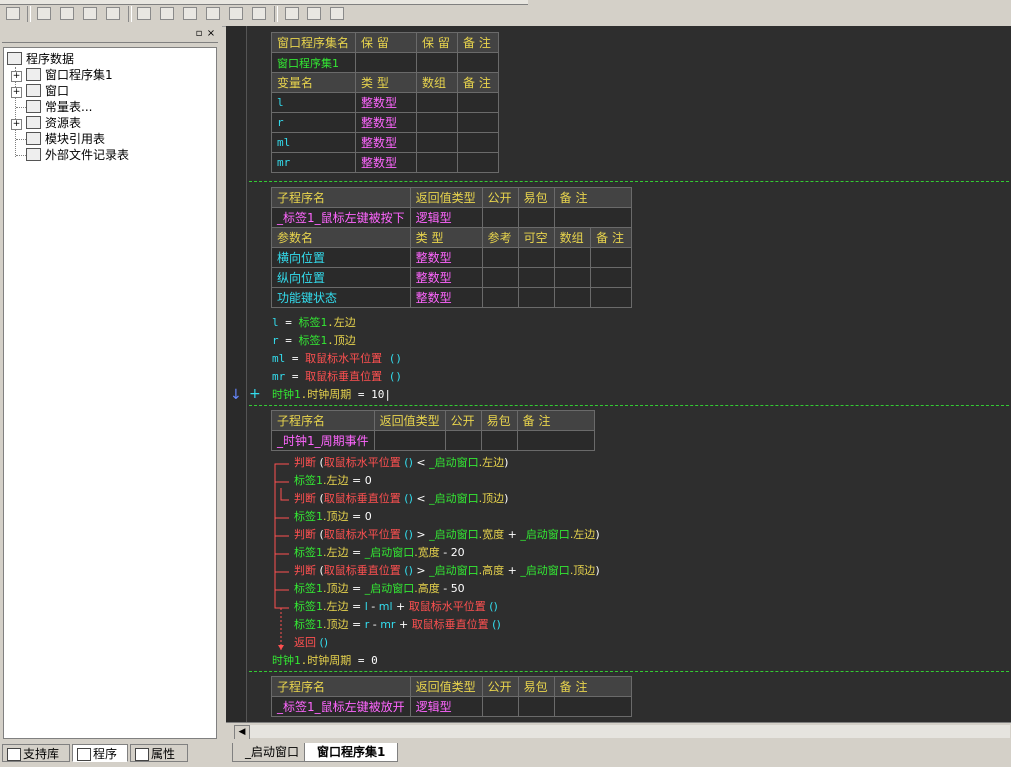 The width and height of the screenshot is (1011, 767). Describe the element at coordinates (323, 440) in the screenshot. I see `subroutine-name-cell: _时钟1_周期事件` at that location.